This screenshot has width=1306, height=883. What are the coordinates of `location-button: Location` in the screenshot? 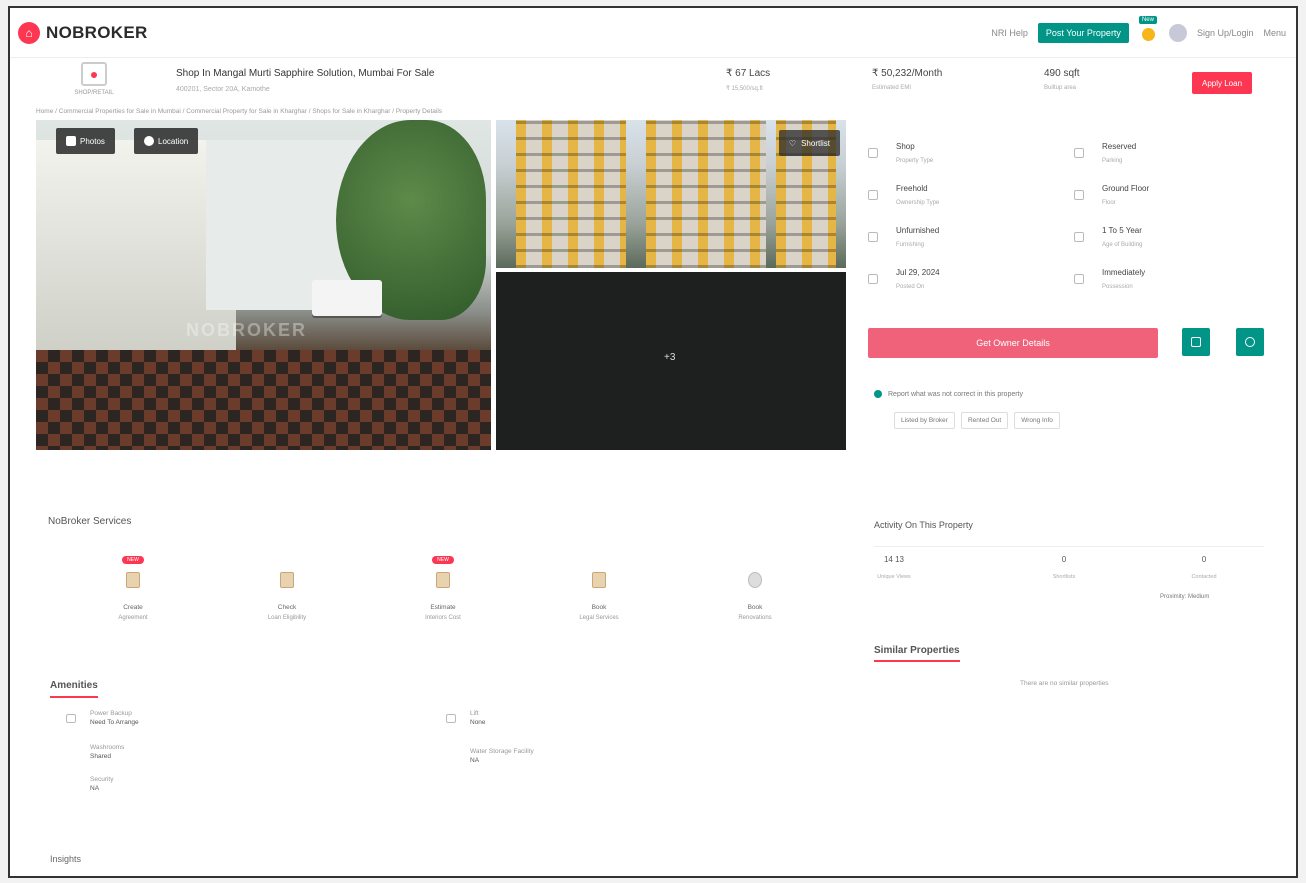 It's located at (166, 141).